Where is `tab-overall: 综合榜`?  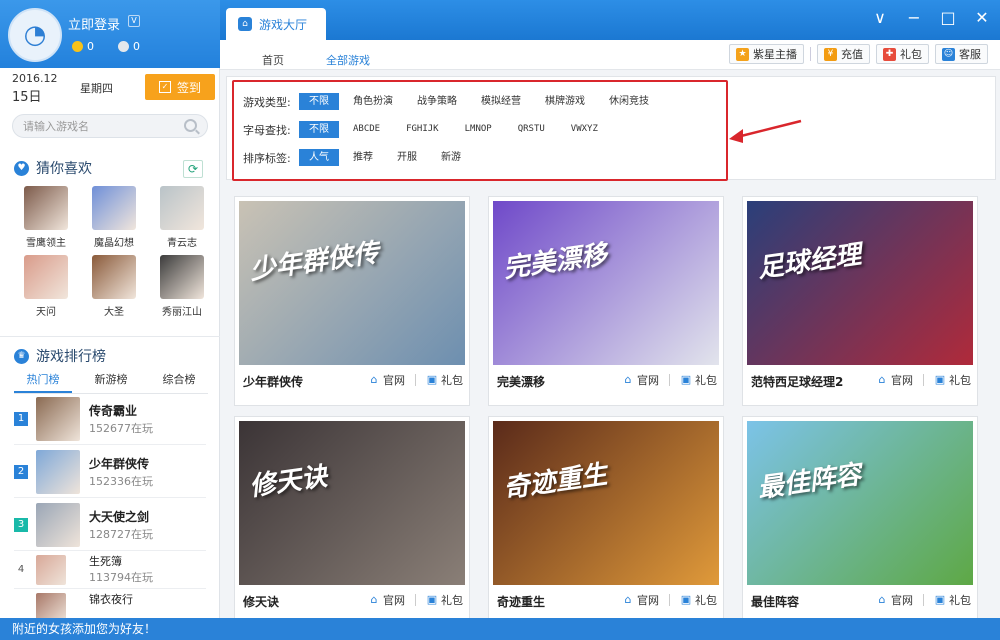
tab-overall: 综合榜 is located at coordinates (179, 382).